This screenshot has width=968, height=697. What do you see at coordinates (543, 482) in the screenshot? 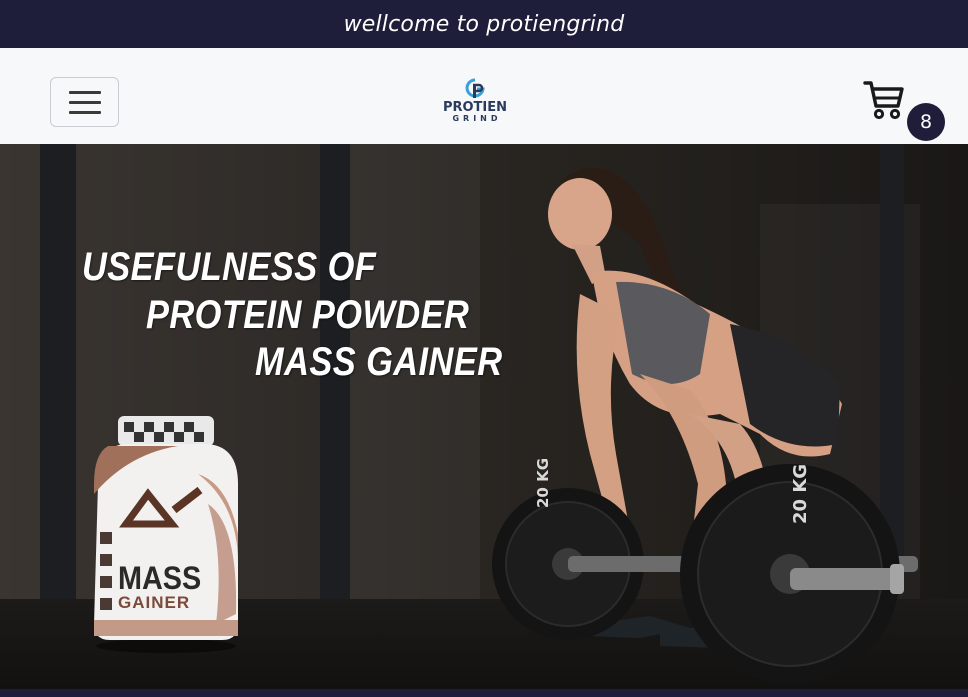
I see `plate-label-left: 20 KG` at bounding box center [543, 482].